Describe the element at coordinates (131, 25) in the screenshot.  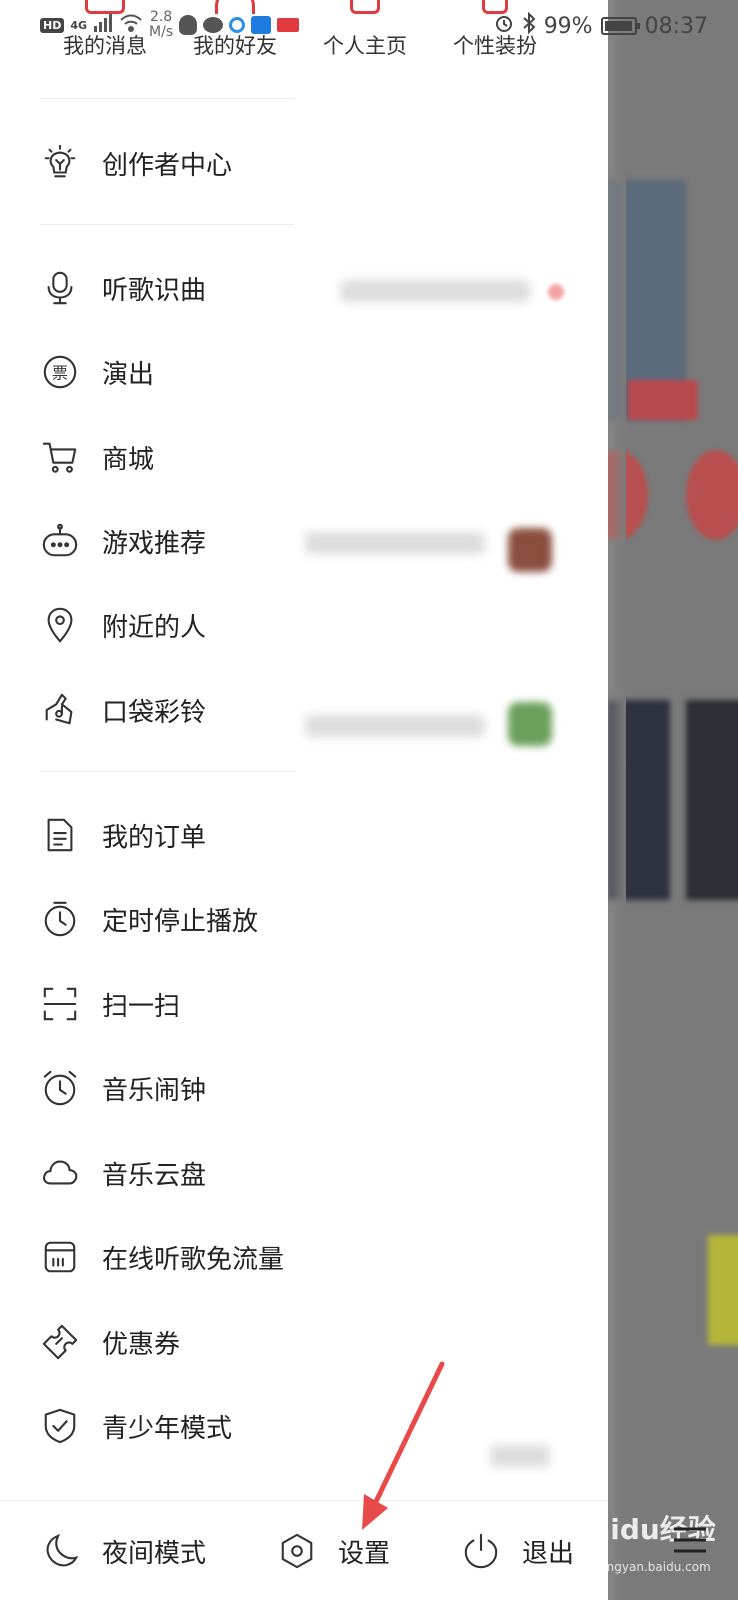
I see `wifi-icon` at that location.